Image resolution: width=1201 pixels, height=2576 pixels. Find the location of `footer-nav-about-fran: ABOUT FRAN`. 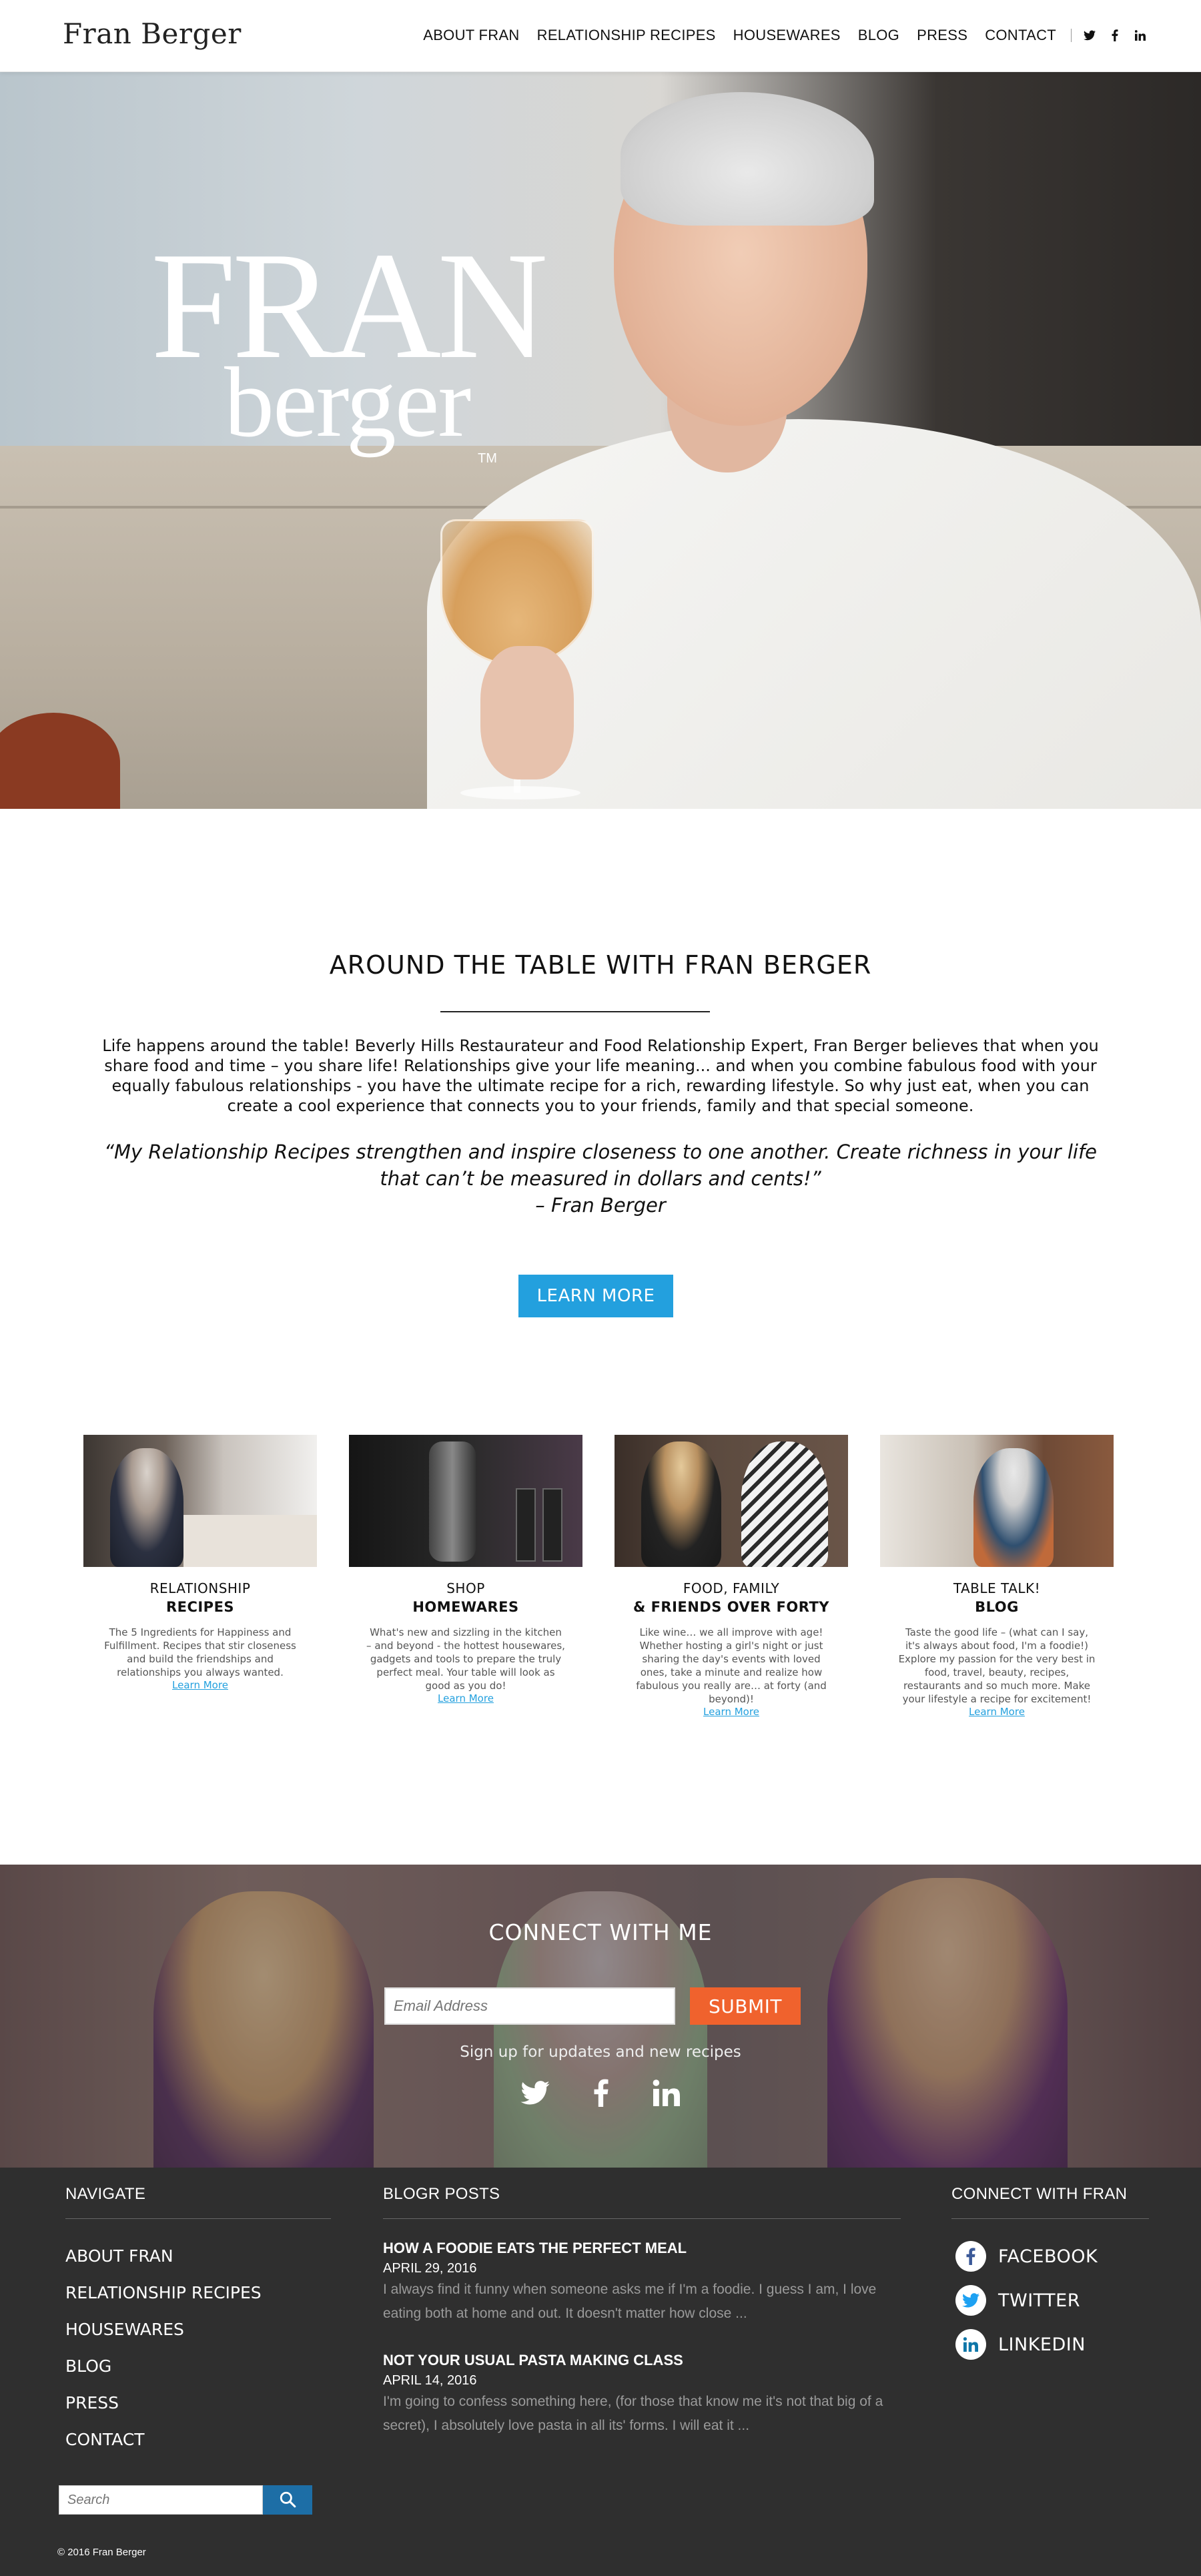

footer-nav-about-fran: ABOUT FRAN is located at coordinates (163, 2264).